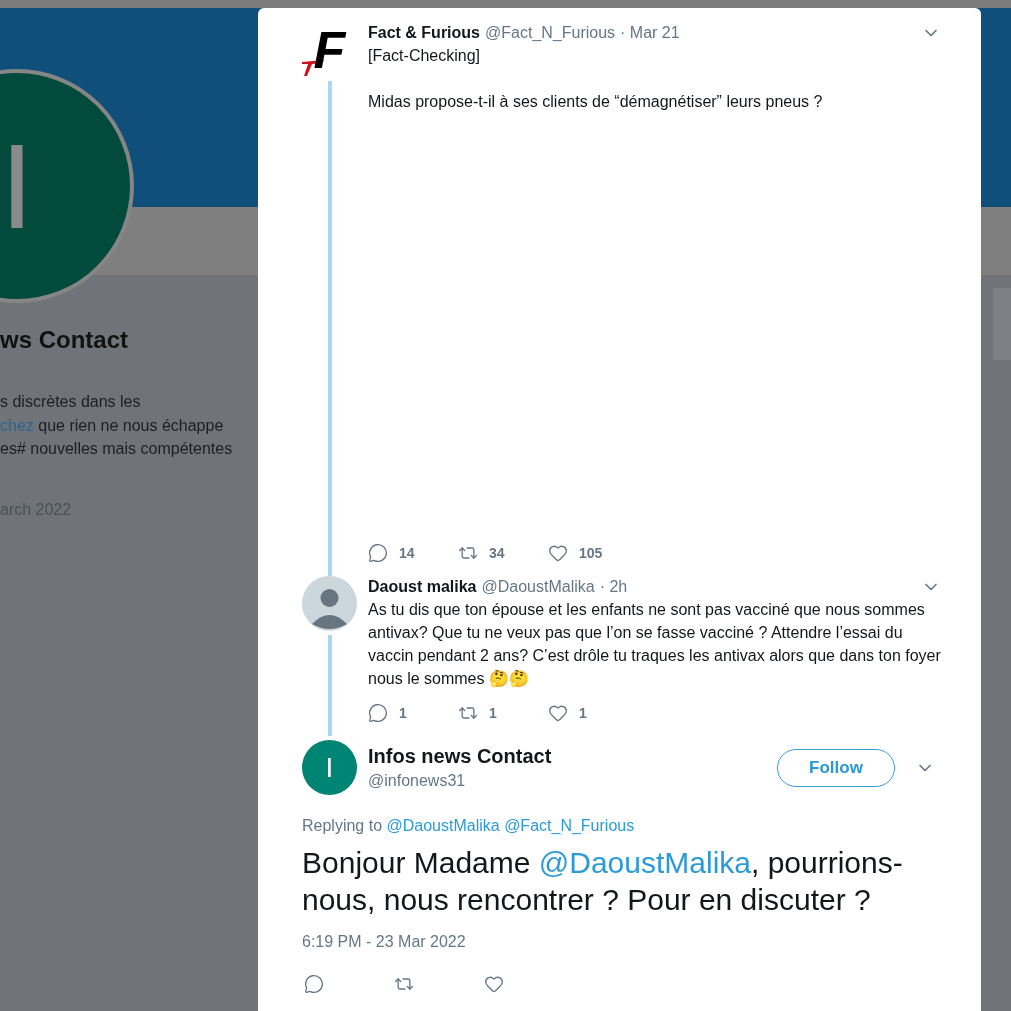 Image resolution: width=1011 pixels, height=1011 pixels. I want to click on author-handle: @Fact_N_Furious, so click(550, 33).